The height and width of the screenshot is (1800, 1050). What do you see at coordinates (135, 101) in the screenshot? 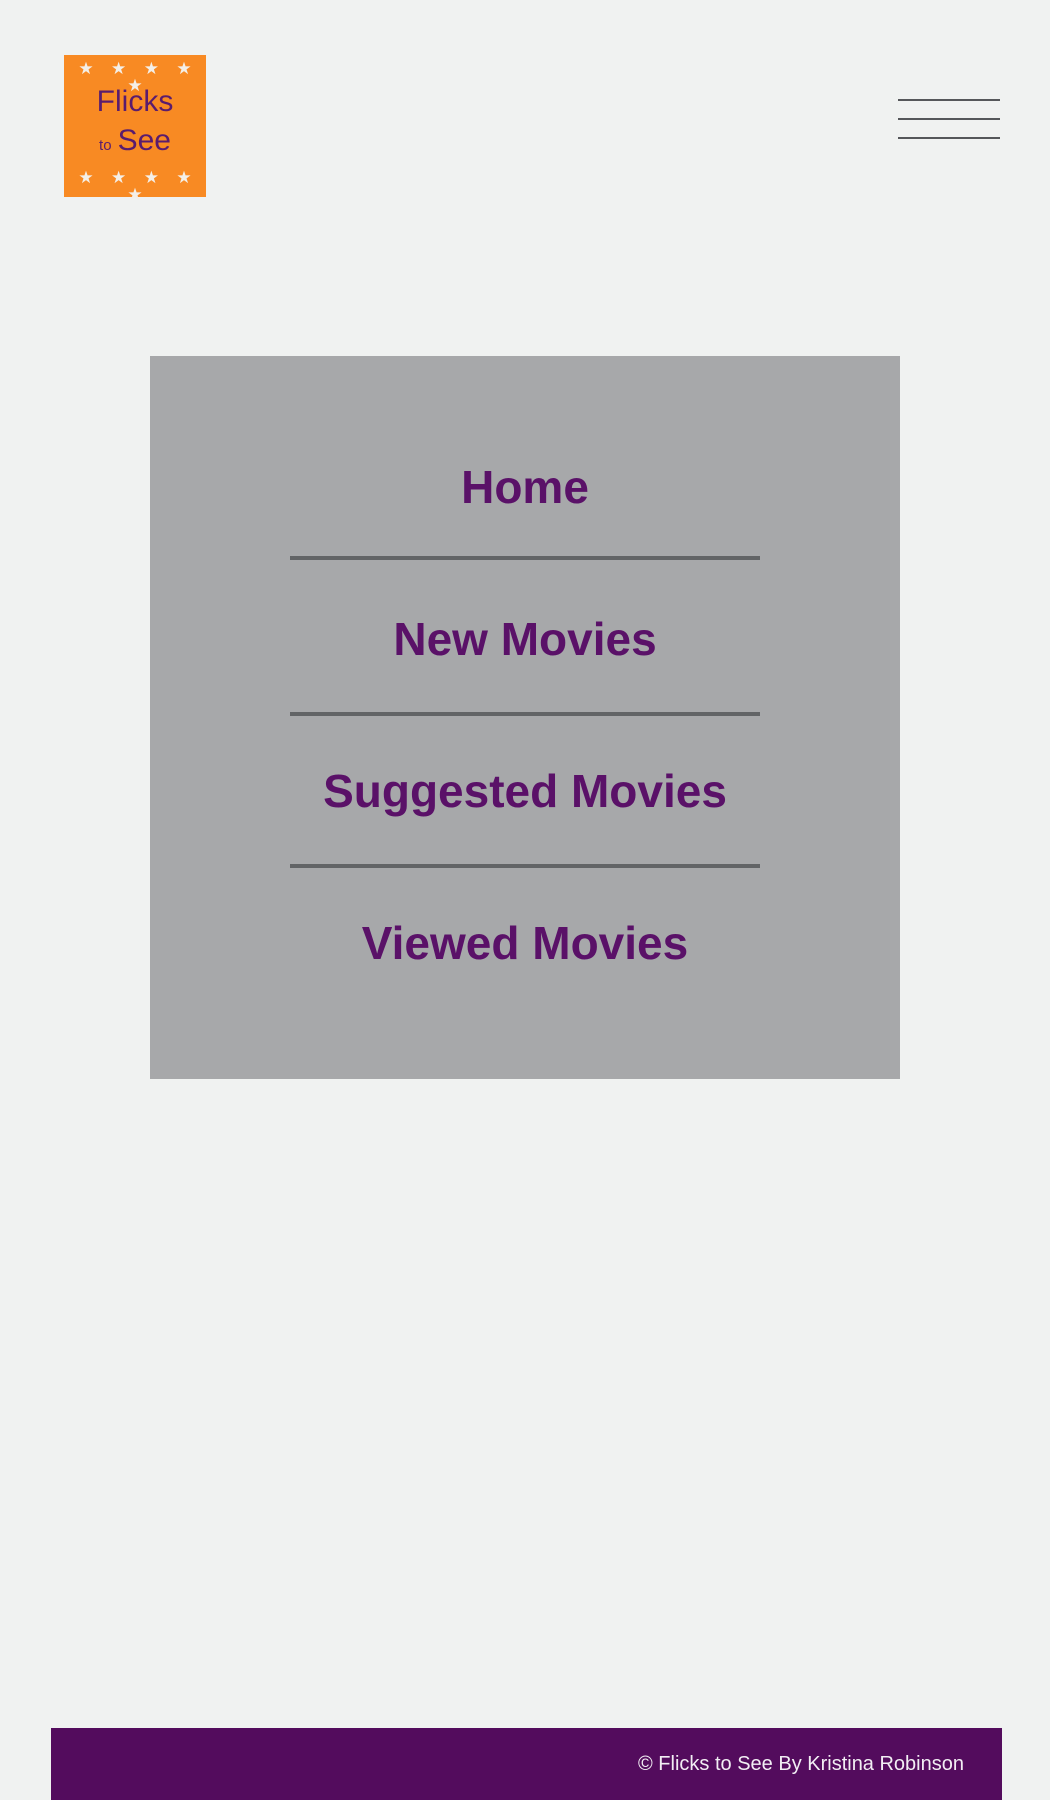
I see `logo-text-flicks: Flicks` at bounding box center [135, 101].